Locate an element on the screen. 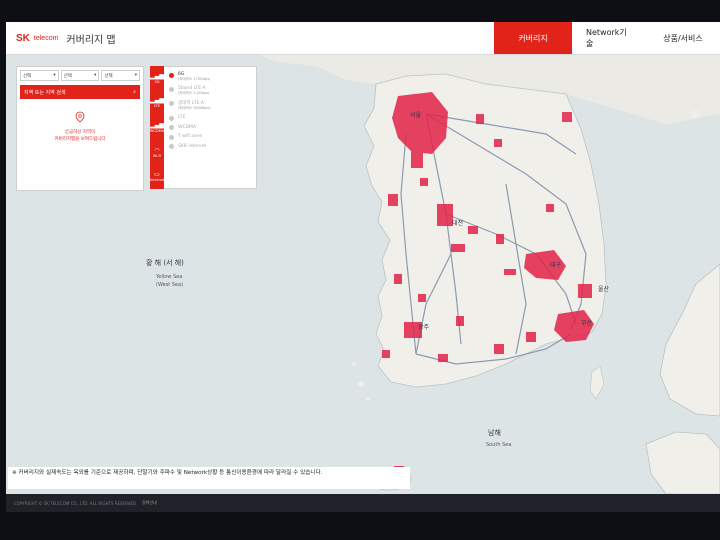 The image size is (720, 540). tab-label: 5G is located at coordinates (157, 81).